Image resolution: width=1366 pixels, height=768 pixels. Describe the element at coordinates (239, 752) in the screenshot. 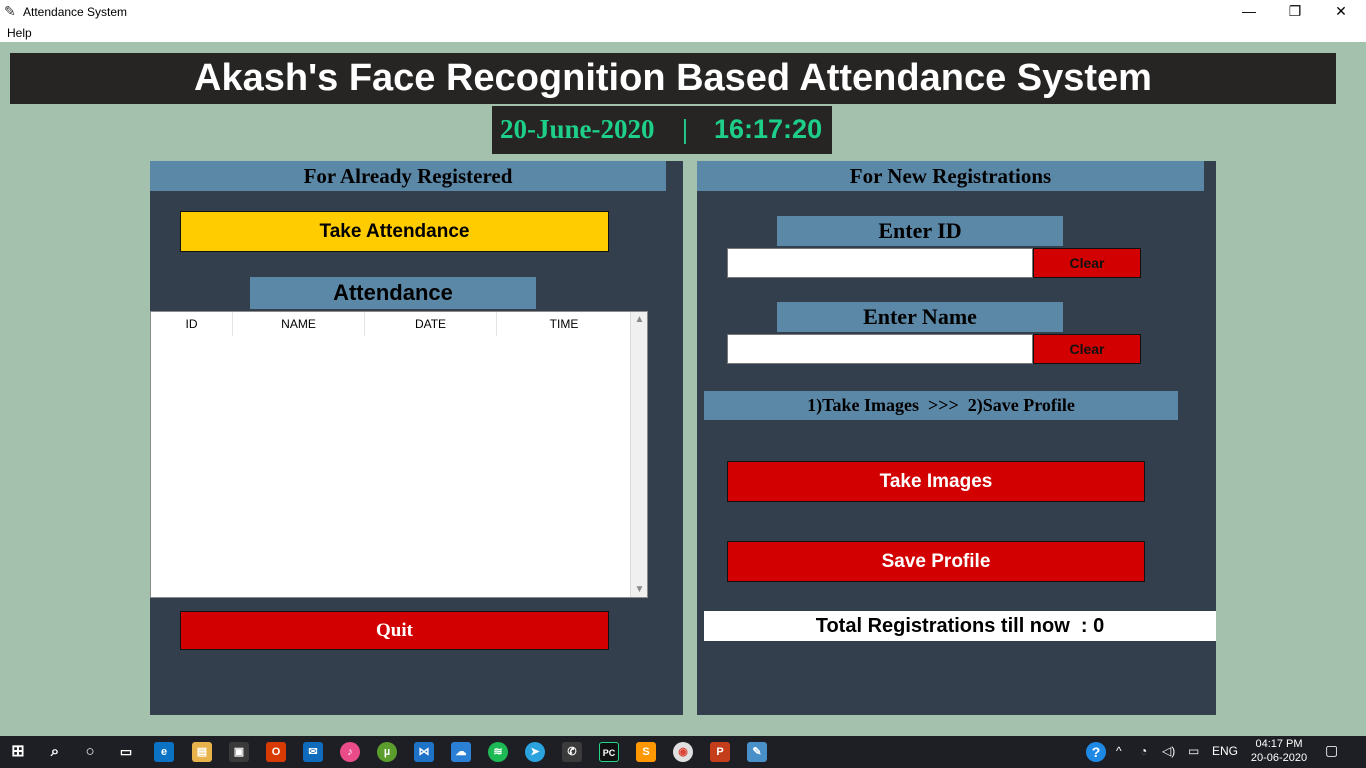

I see `store-icon: ▣` at that location.